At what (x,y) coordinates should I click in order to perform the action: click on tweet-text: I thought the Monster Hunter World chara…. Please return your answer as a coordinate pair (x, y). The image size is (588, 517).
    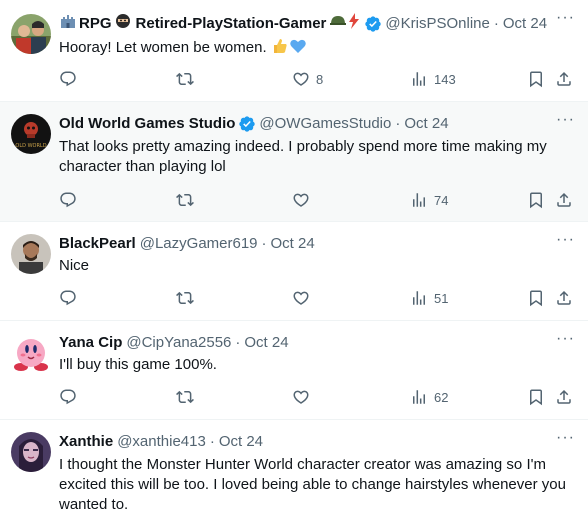
    Looking at the image, I should click on (312, 484).